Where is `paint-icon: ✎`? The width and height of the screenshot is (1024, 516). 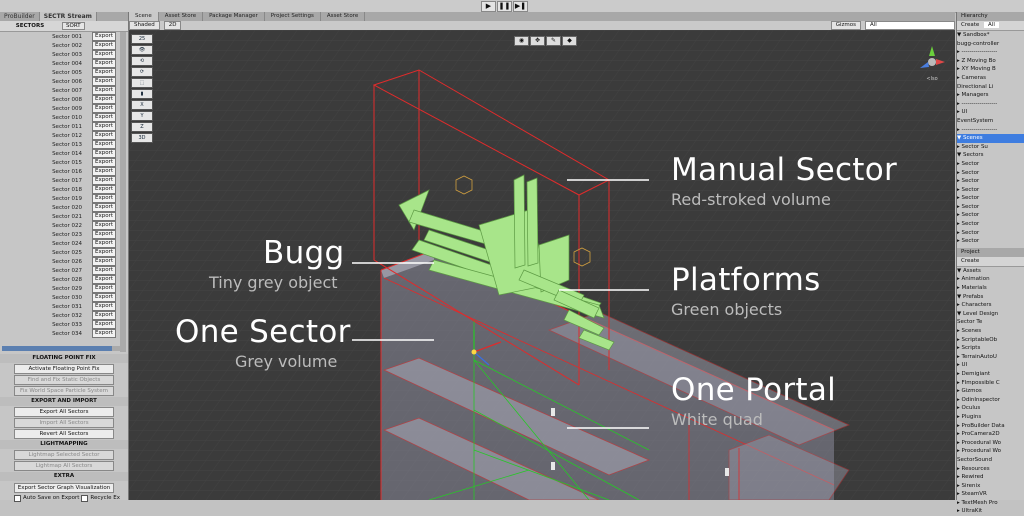
paint-icon: ✎ is located at coordinates (553, 41).